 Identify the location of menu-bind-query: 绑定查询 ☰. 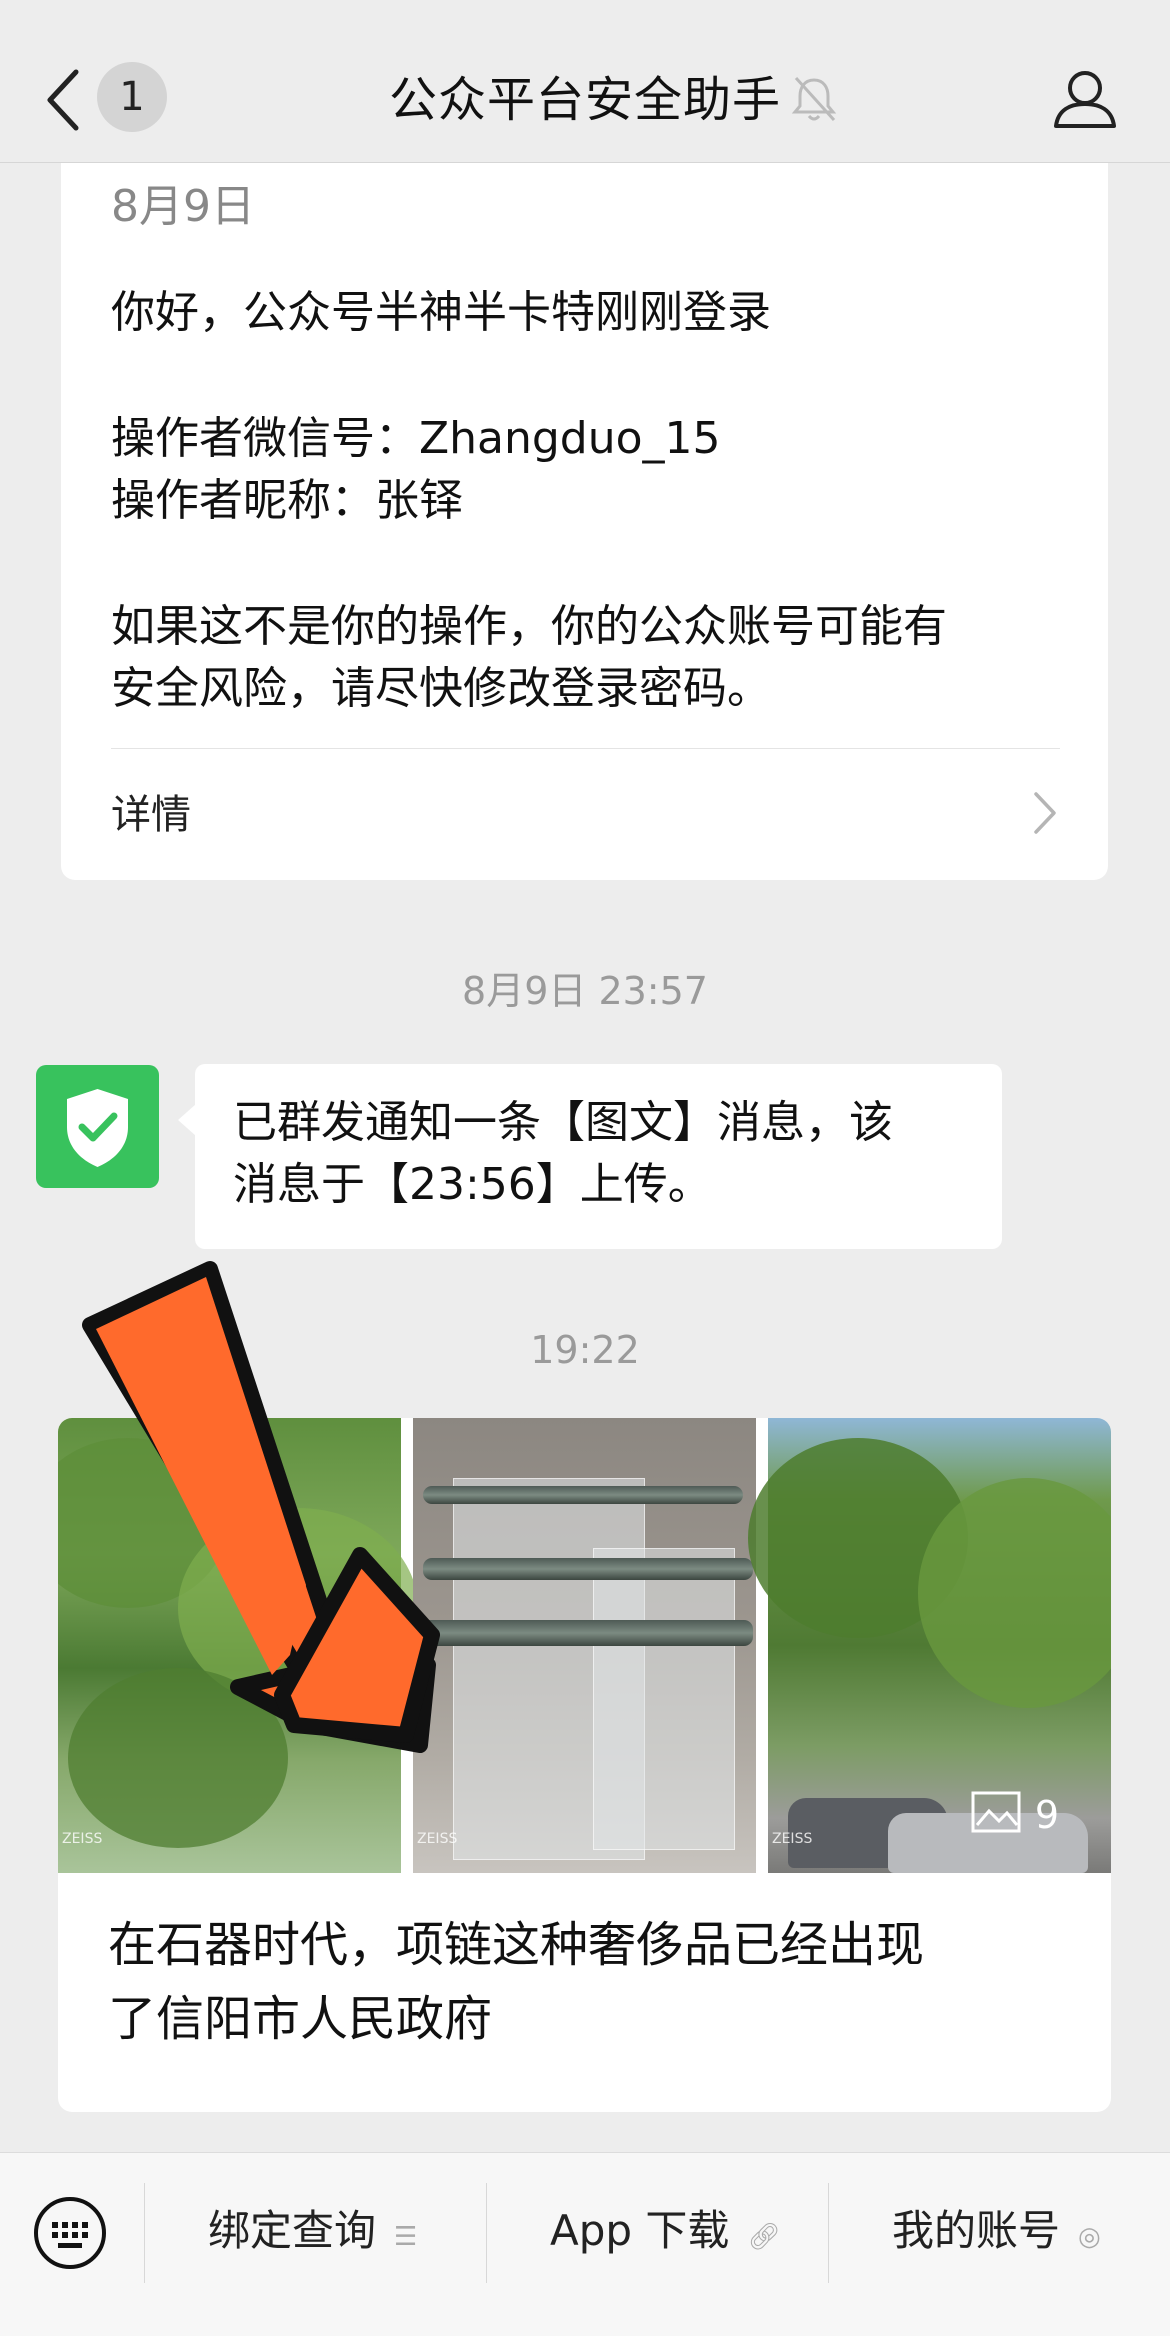
(312, 2231).